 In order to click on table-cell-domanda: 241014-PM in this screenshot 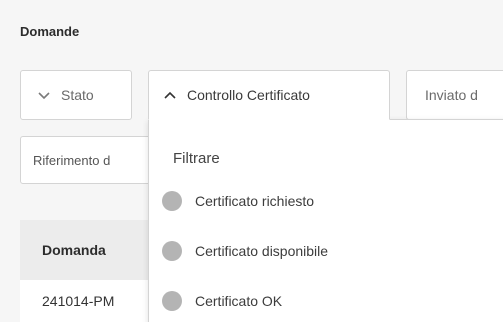, I will do `click(78, 301)`.